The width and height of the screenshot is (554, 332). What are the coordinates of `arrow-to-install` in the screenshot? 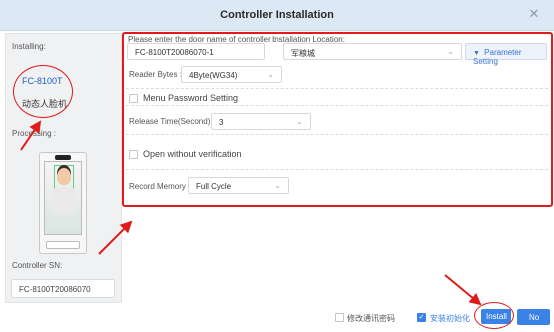 It's located at (463, 290).